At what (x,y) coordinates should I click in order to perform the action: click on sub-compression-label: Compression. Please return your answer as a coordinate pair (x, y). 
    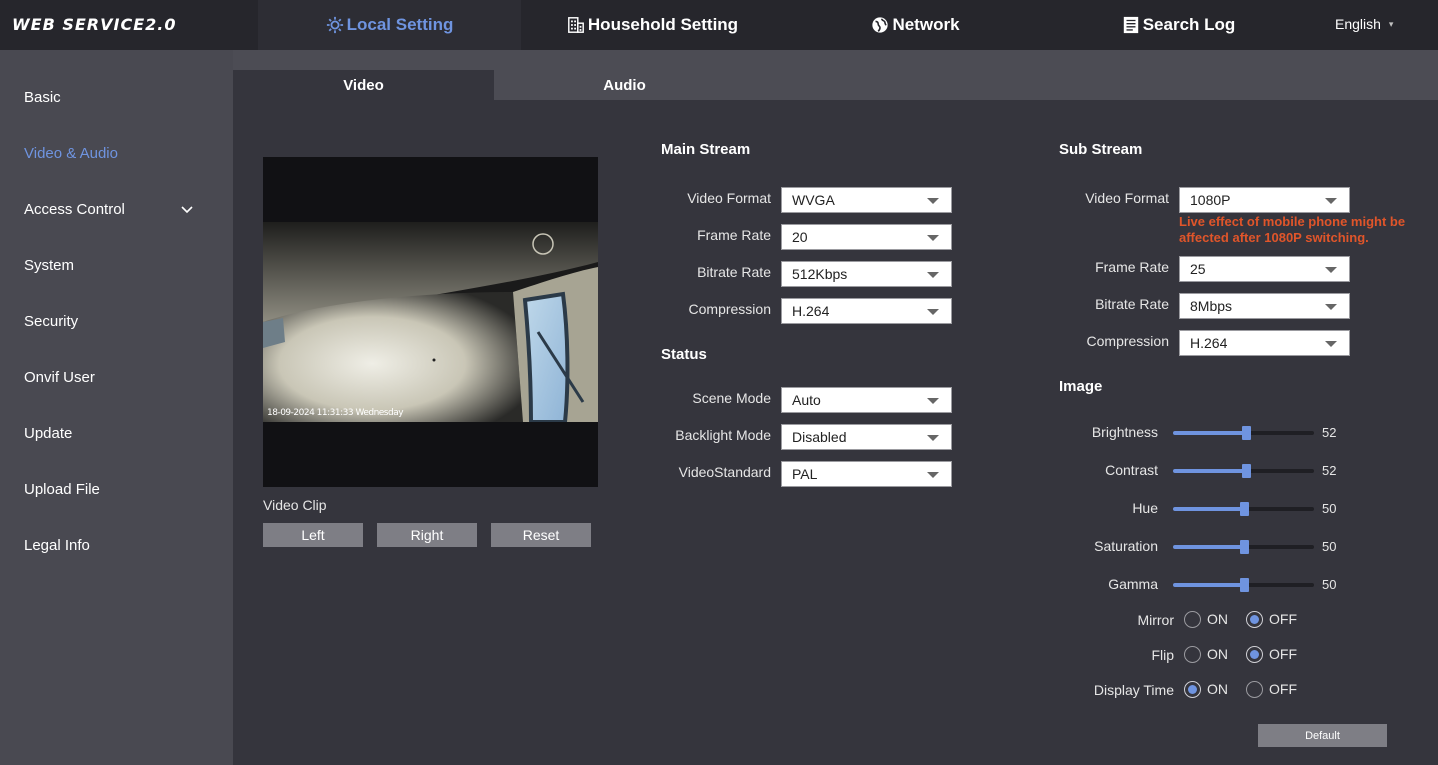
    Looking at the image, I should click on (1127, 341).